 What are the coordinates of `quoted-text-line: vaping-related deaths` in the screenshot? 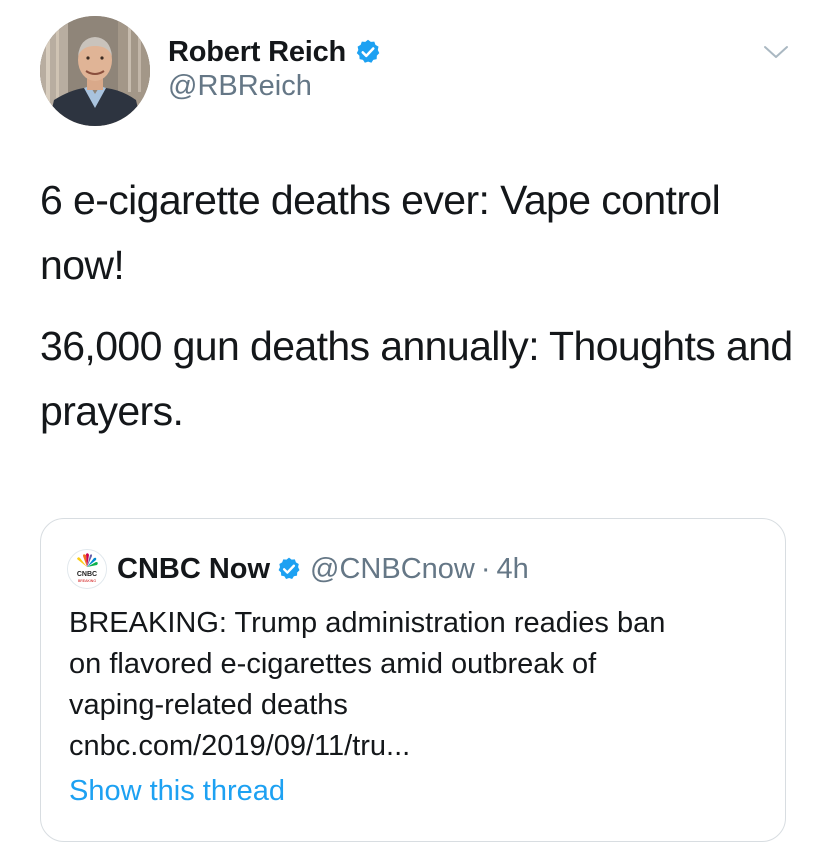 It's located at (208, 705).